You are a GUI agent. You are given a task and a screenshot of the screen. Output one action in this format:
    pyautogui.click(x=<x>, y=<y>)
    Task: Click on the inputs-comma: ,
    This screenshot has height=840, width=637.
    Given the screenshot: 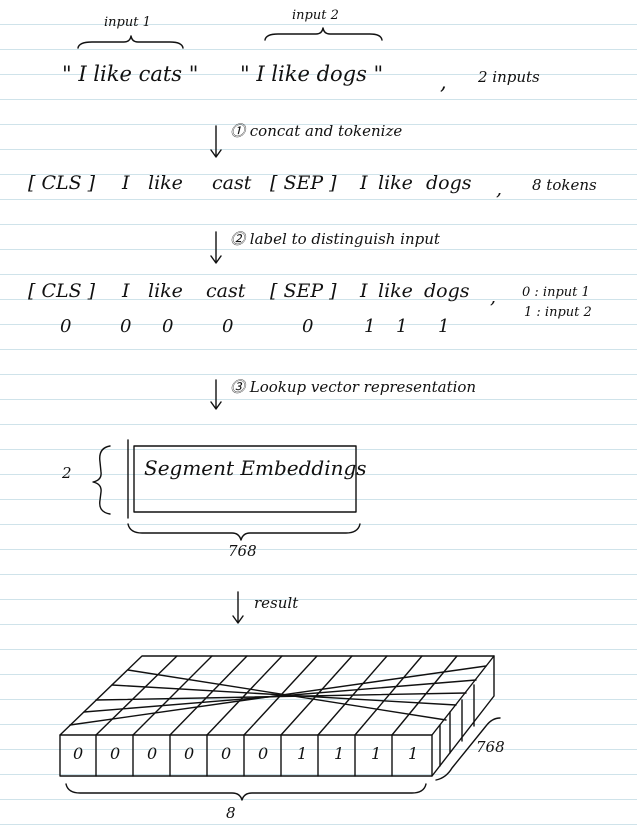 What is the action you would take?
    pyautogui.click(x=443, y=82)
    